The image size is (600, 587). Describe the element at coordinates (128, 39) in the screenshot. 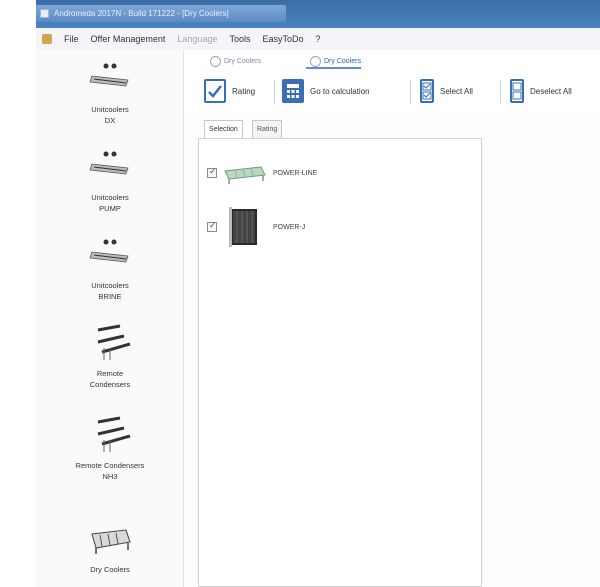

I see `menu-offer-management: Offer Management` at that location.